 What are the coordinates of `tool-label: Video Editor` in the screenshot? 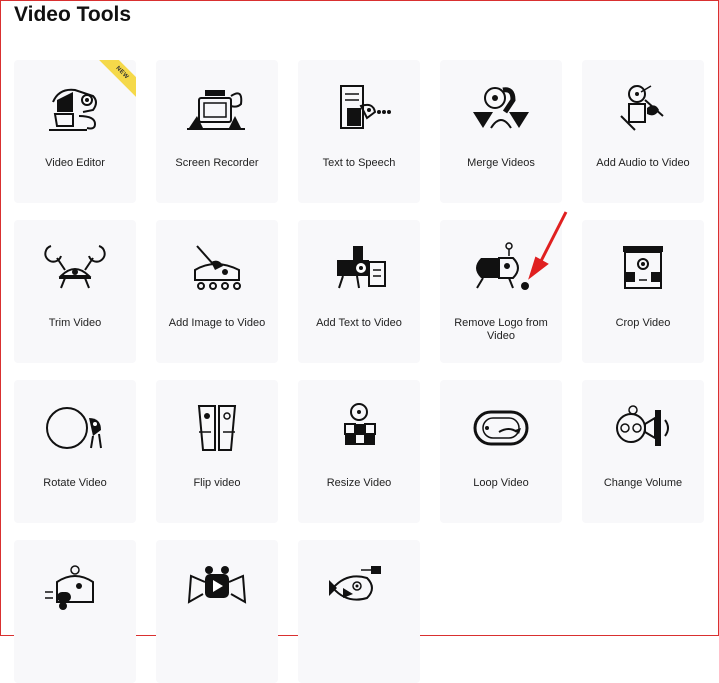 It's located at (75, 163).